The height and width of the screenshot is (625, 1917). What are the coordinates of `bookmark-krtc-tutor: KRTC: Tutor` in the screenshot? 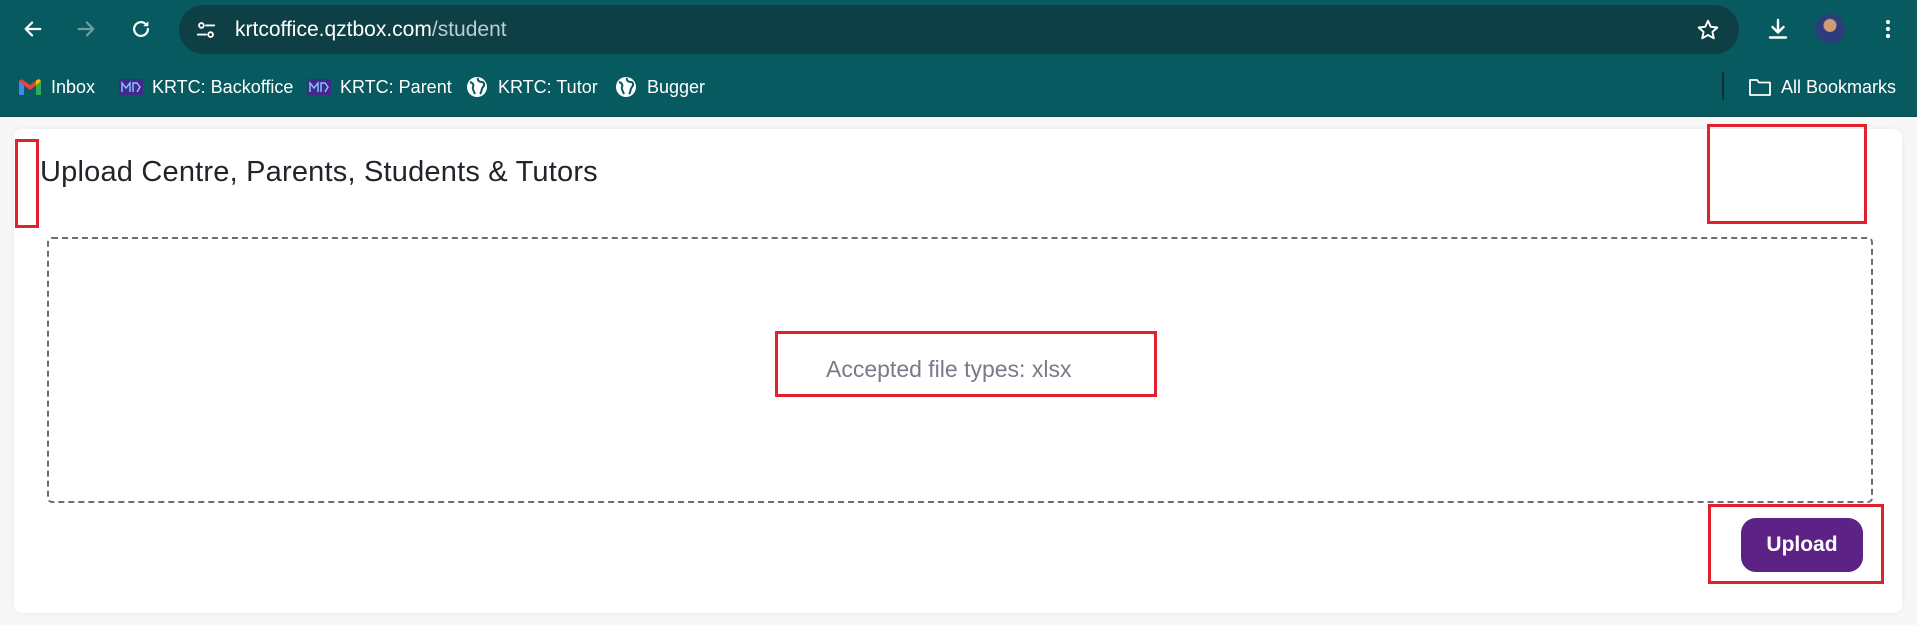 It's located at (531, 87).